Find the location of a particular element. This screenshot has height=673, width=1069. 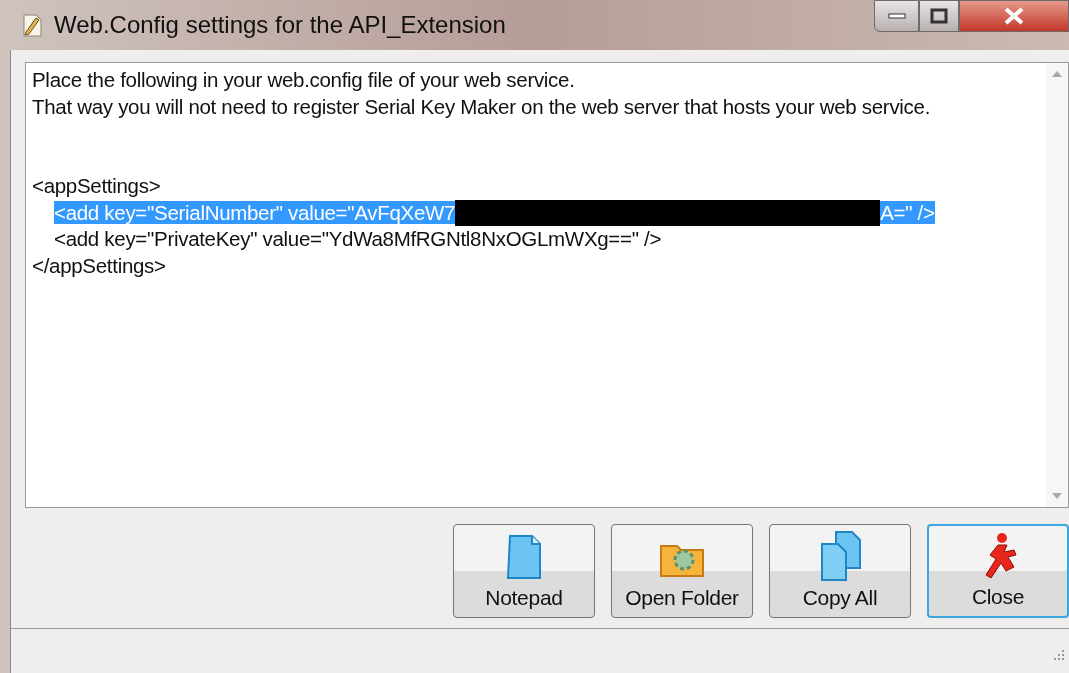

scroll-down-icon is located at coordinates (1057, 496).